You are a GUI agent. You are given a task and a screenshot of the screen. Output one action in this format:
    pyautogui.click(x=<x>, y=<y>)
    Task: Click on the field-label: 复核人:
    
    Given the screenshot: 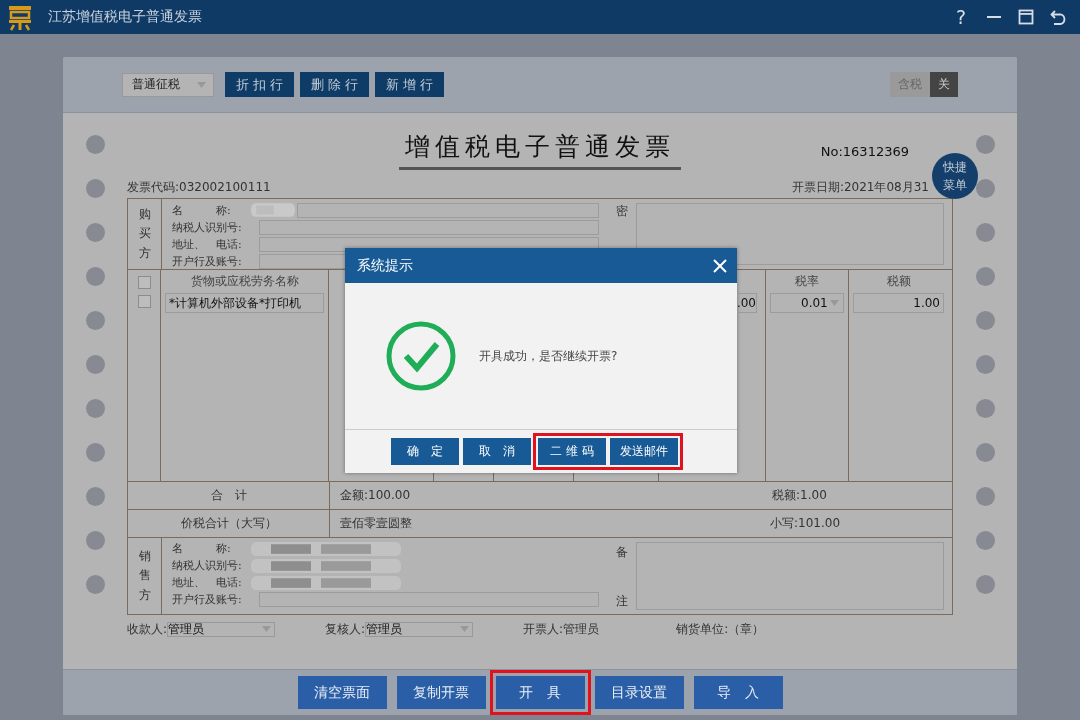 What is the action you would take?
    pyautogui.click(x=345, y=629)
    